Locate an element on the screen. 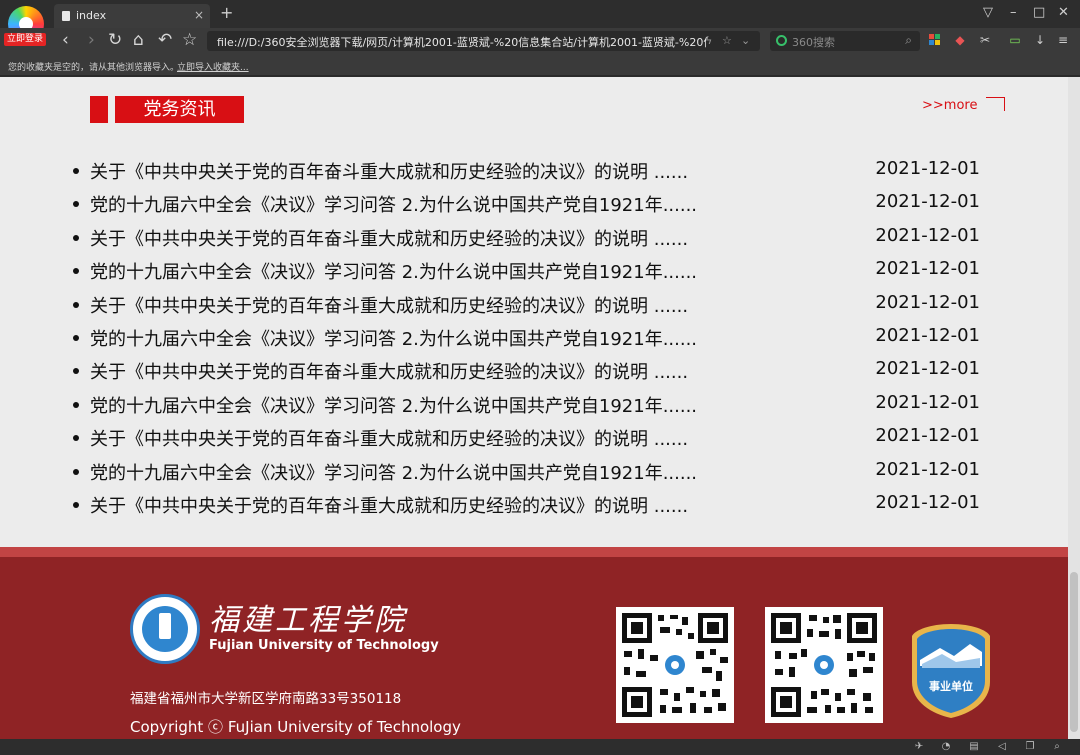 The width and height of the screenshot is (1080, 755). undo-close-icon: ↶ is located at coordinates (165, 40).